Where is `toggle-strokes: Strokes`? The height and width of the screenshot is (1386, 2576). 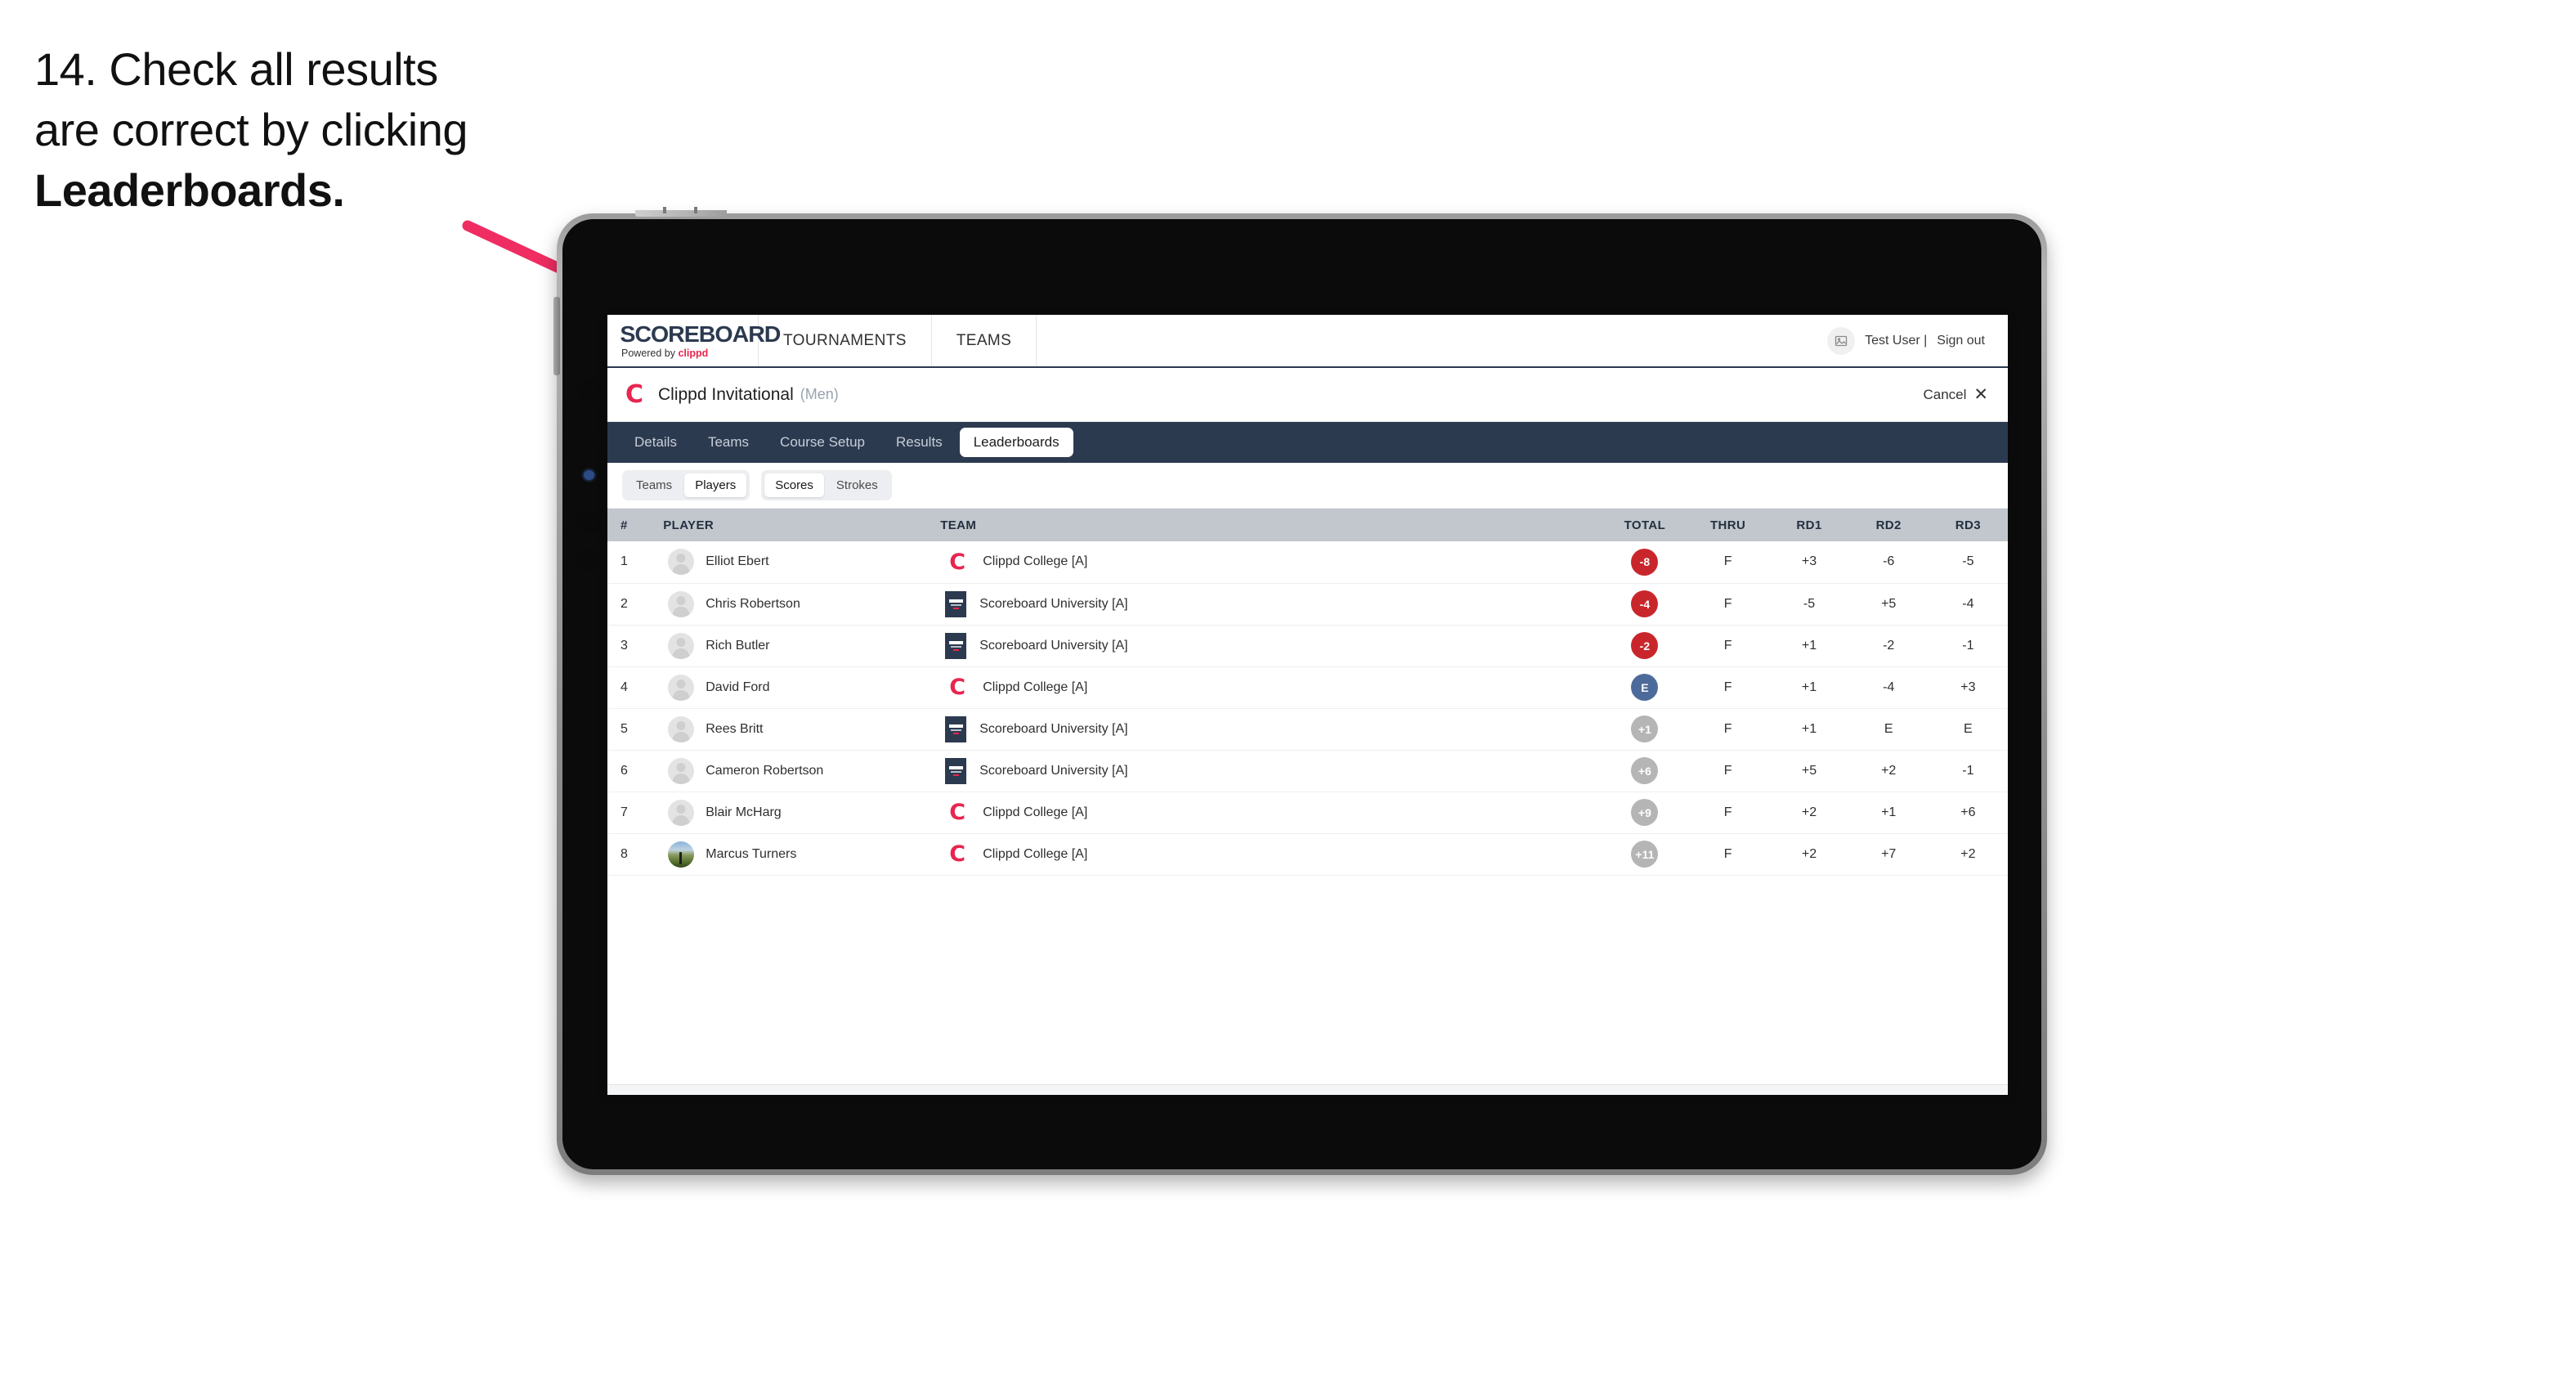
toggle-strokes: Strokes is located at coordinates (857, 485).